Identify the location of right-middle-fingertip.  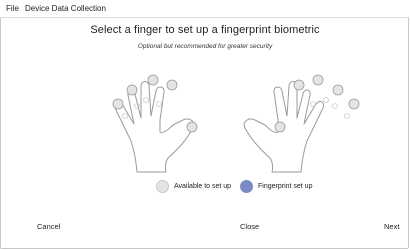
(318, 80).